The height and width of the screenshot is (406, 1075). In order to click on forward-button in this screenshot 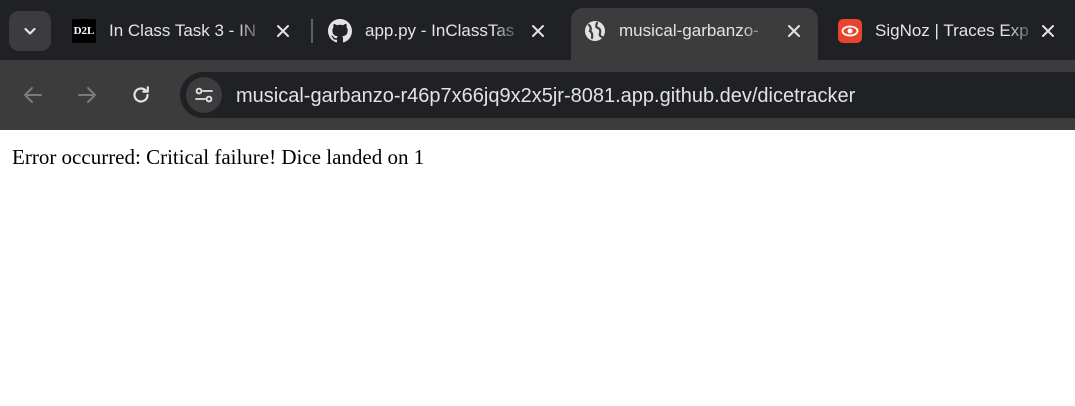, I will do `click(87, 95)`.